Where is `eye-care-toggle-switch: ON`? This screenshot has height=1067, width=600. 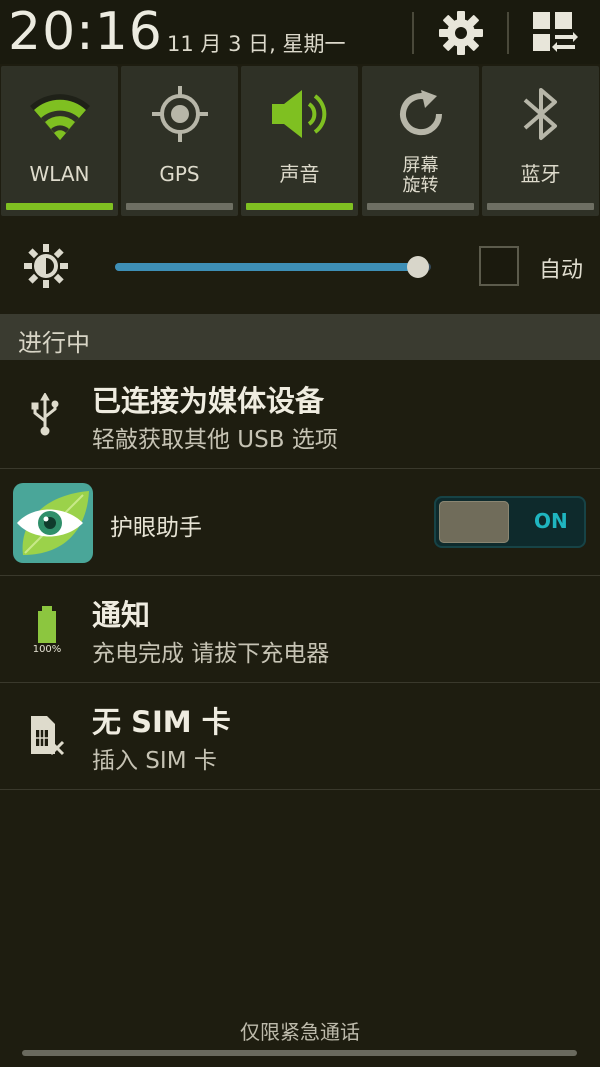
eye-care-toggle-switch: ON is located at coordinates (510, 522).